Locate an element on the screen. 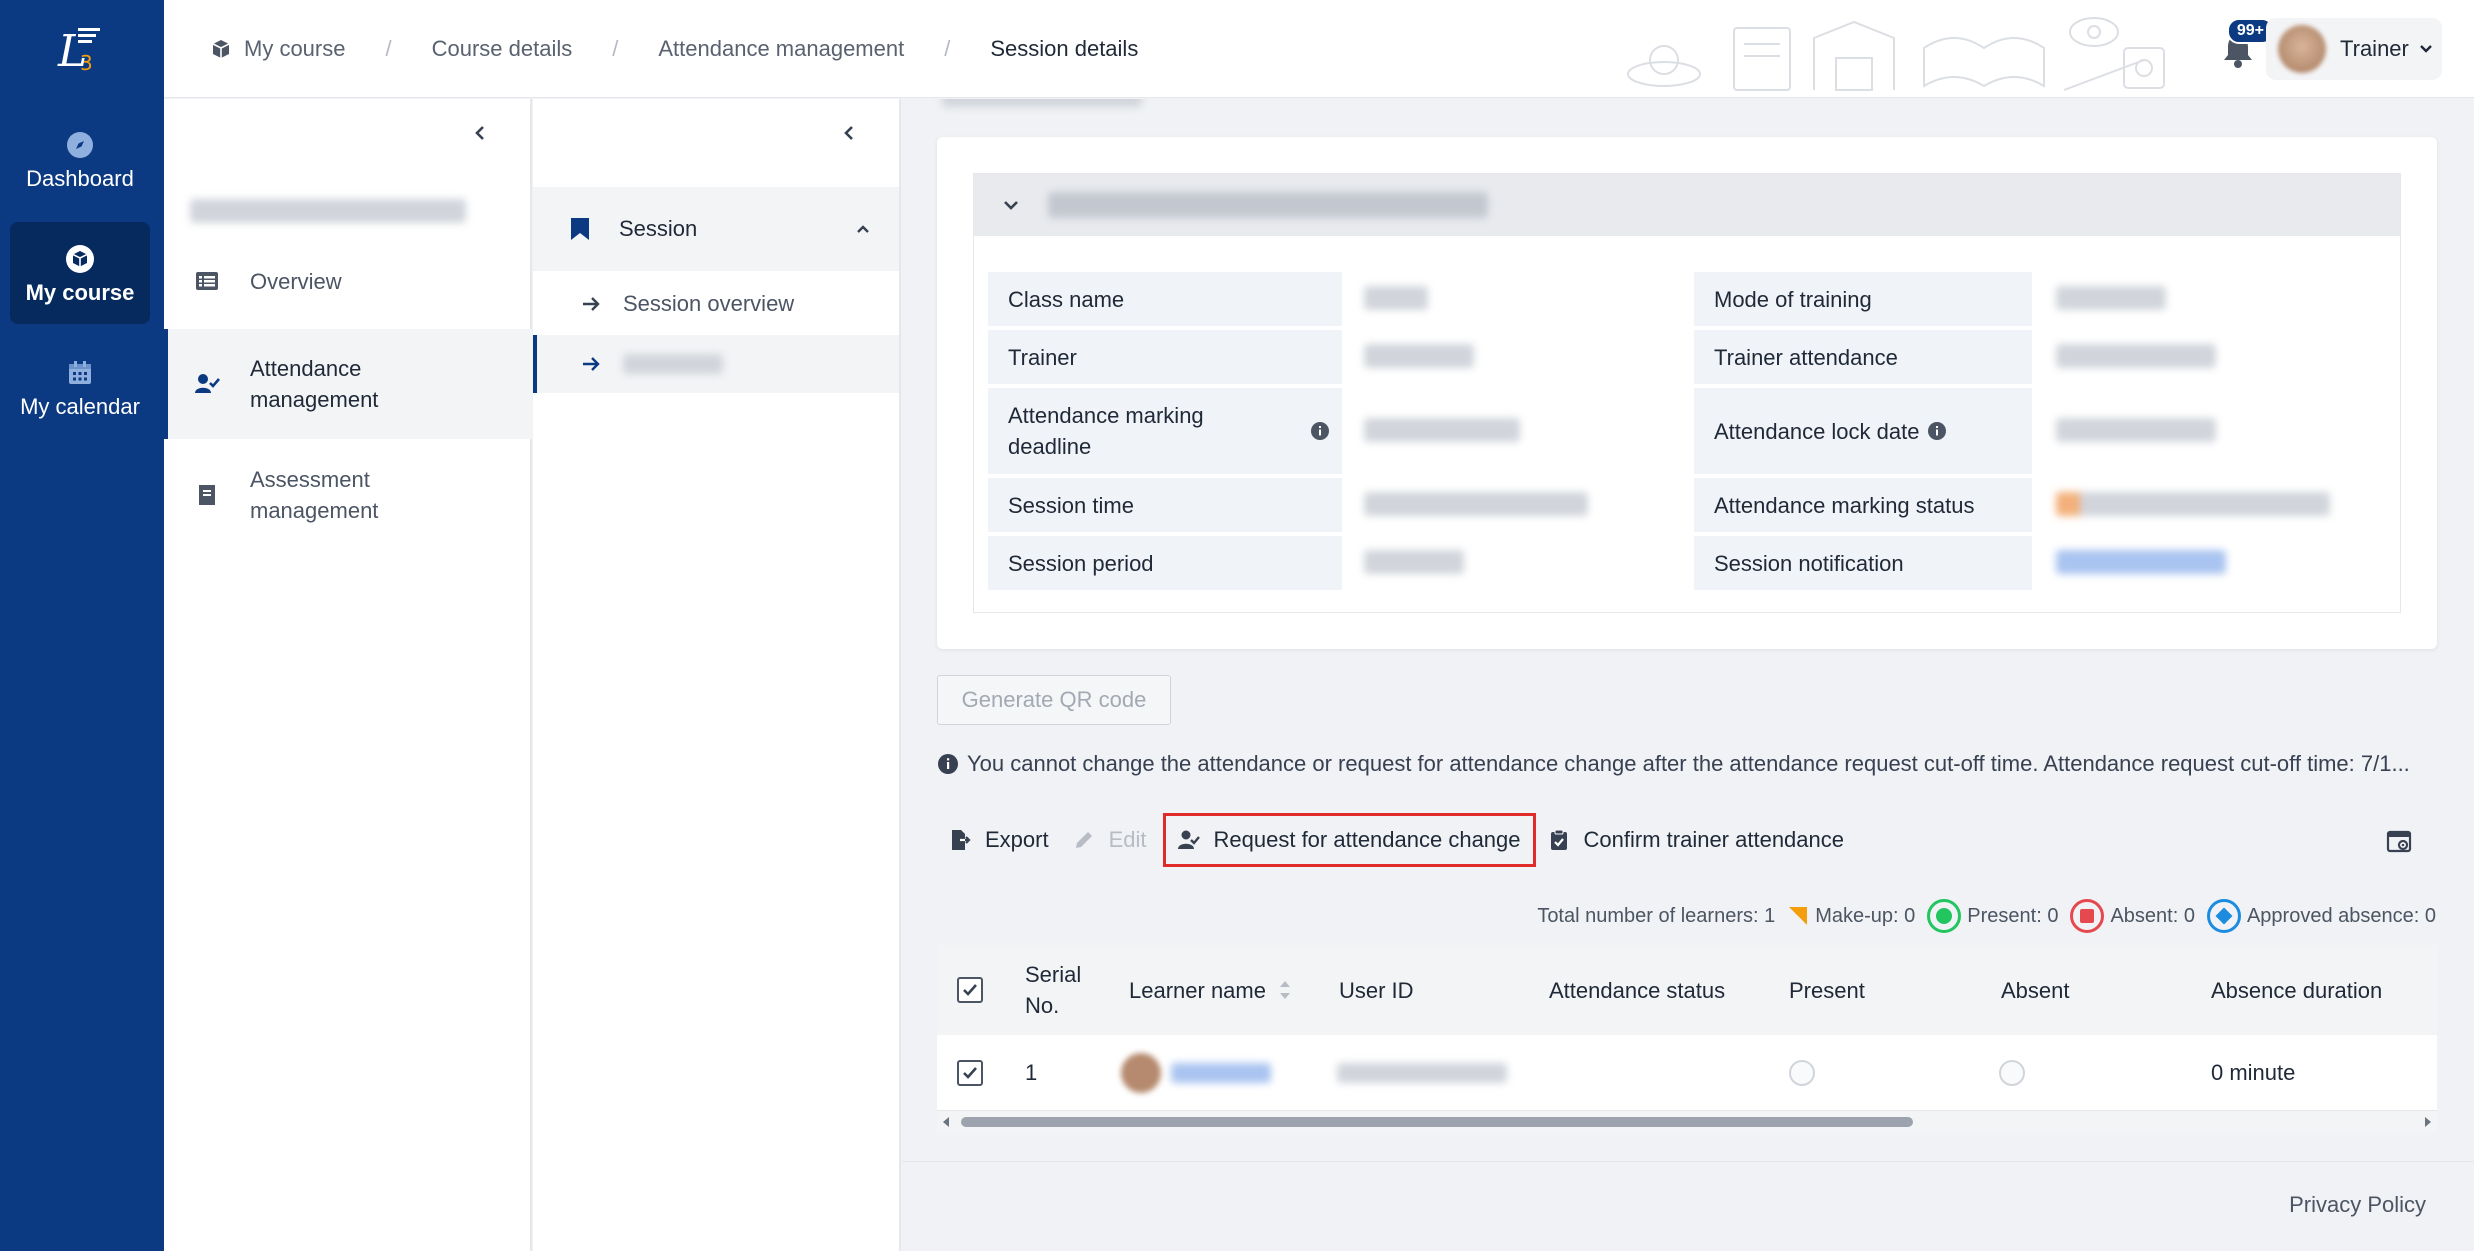 This screenshot has width=2474, height=1251. column-settings-icon is located at coordinates (2399, 842).